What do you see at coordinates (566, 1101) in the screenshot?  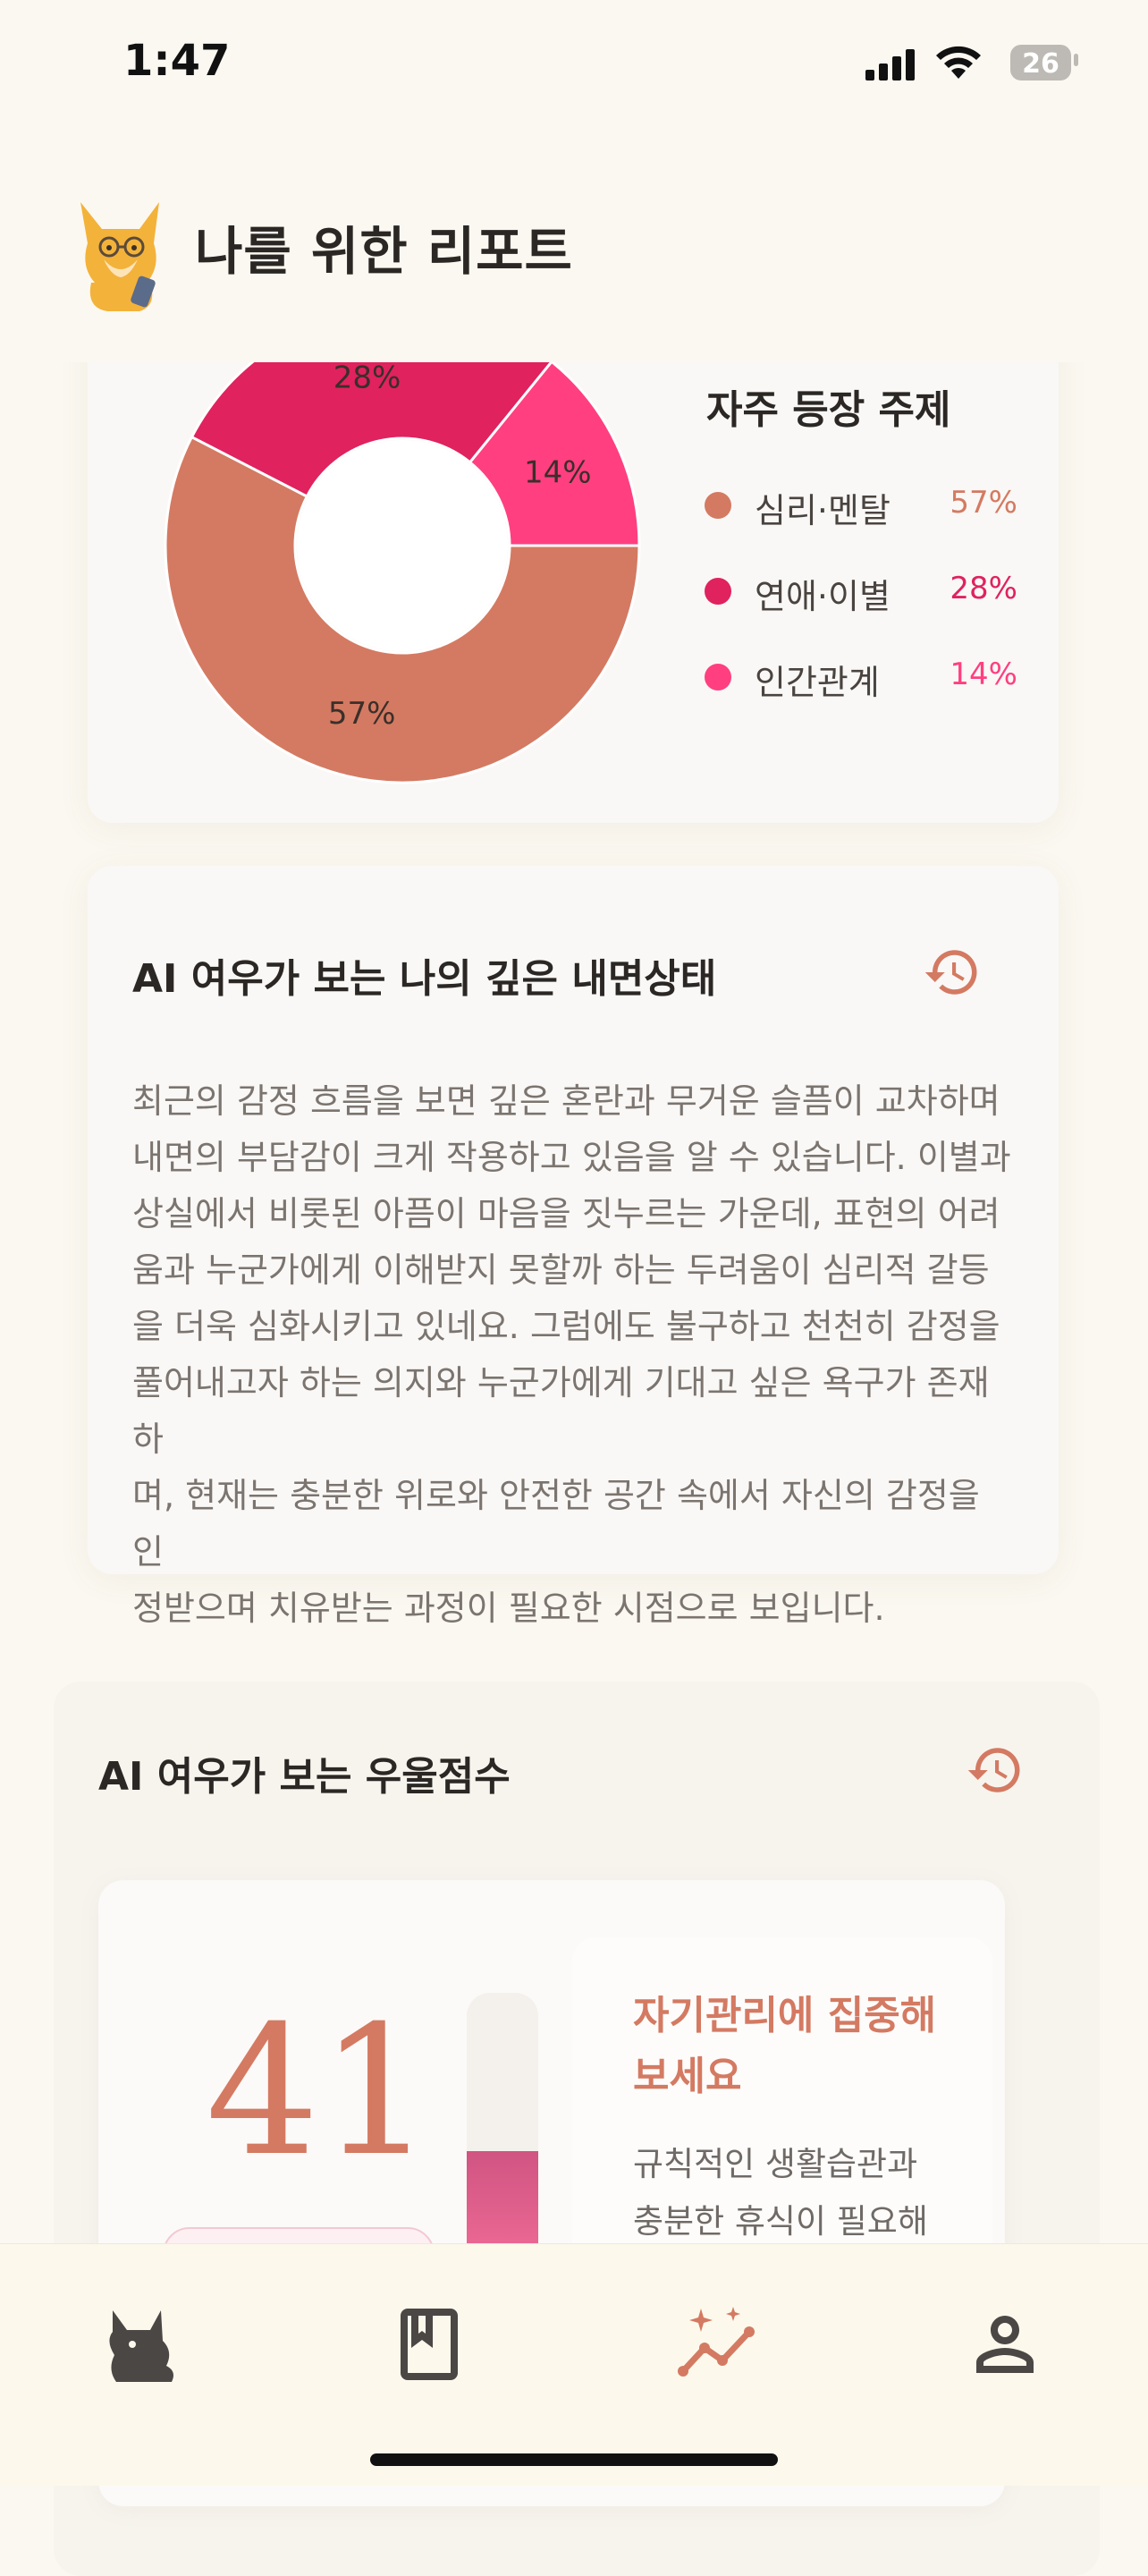 I see `paragraph-line: 최근의 감정 흐름을 보면 깊은 혼란과 무거운 슬픔이 교차하며` at bounding box center [566, 1101].